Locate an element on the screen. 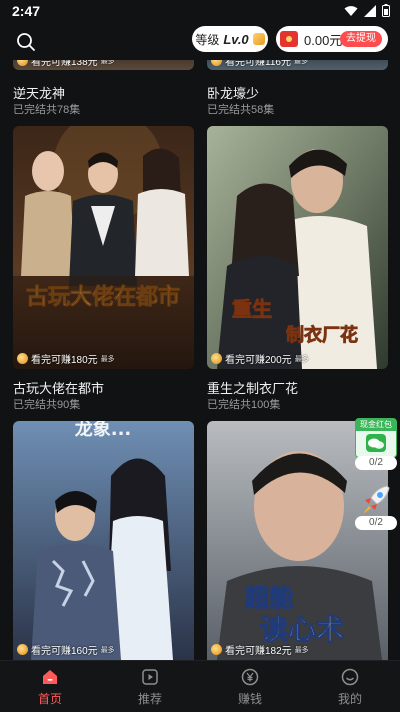 The width and height of the screenshot is (400, 712). home-icon is located at coordinates (50, 677).